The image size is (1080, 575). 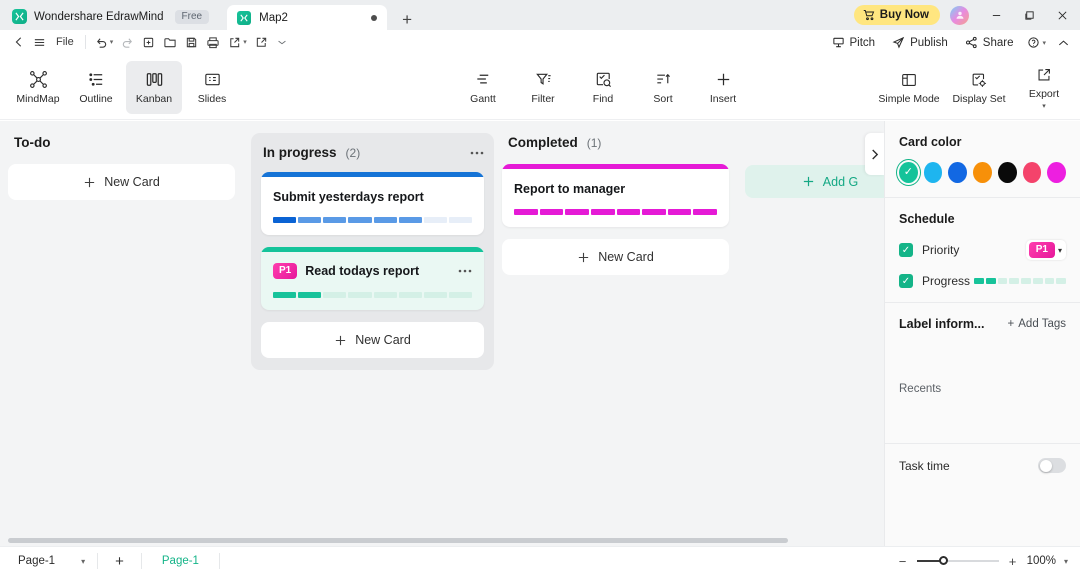 I want to click on column-count: (1), so click(x=594, y=142).